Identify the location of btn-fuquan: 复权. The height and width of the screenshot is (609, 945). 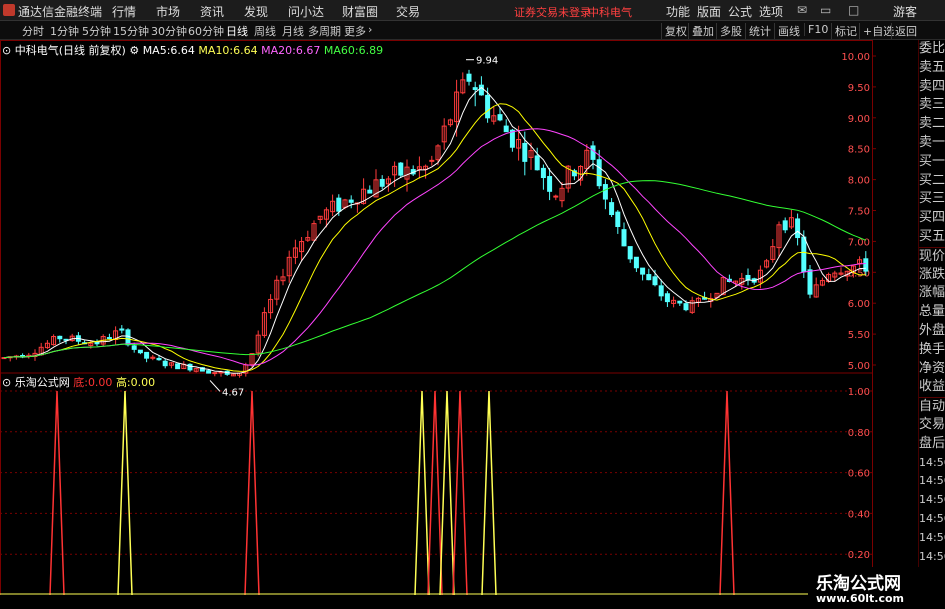
(674, 31).